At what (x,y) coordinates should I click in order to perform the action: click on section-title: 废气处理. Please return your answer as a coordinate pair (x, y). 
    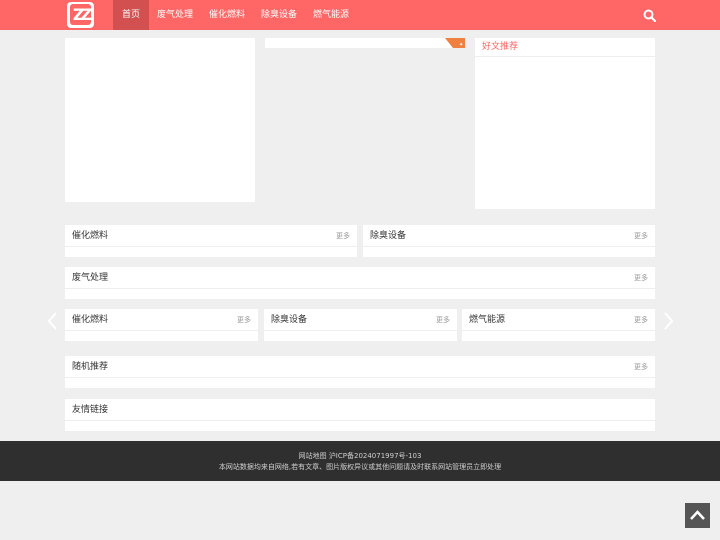
    Looking at the image, I should click on (90, 278).